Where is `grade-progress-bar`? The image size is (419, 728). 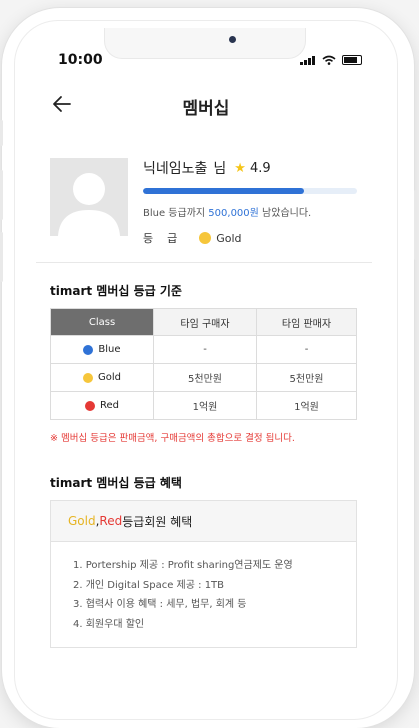 grade-progress-bar is located at coordinates (250, 191).